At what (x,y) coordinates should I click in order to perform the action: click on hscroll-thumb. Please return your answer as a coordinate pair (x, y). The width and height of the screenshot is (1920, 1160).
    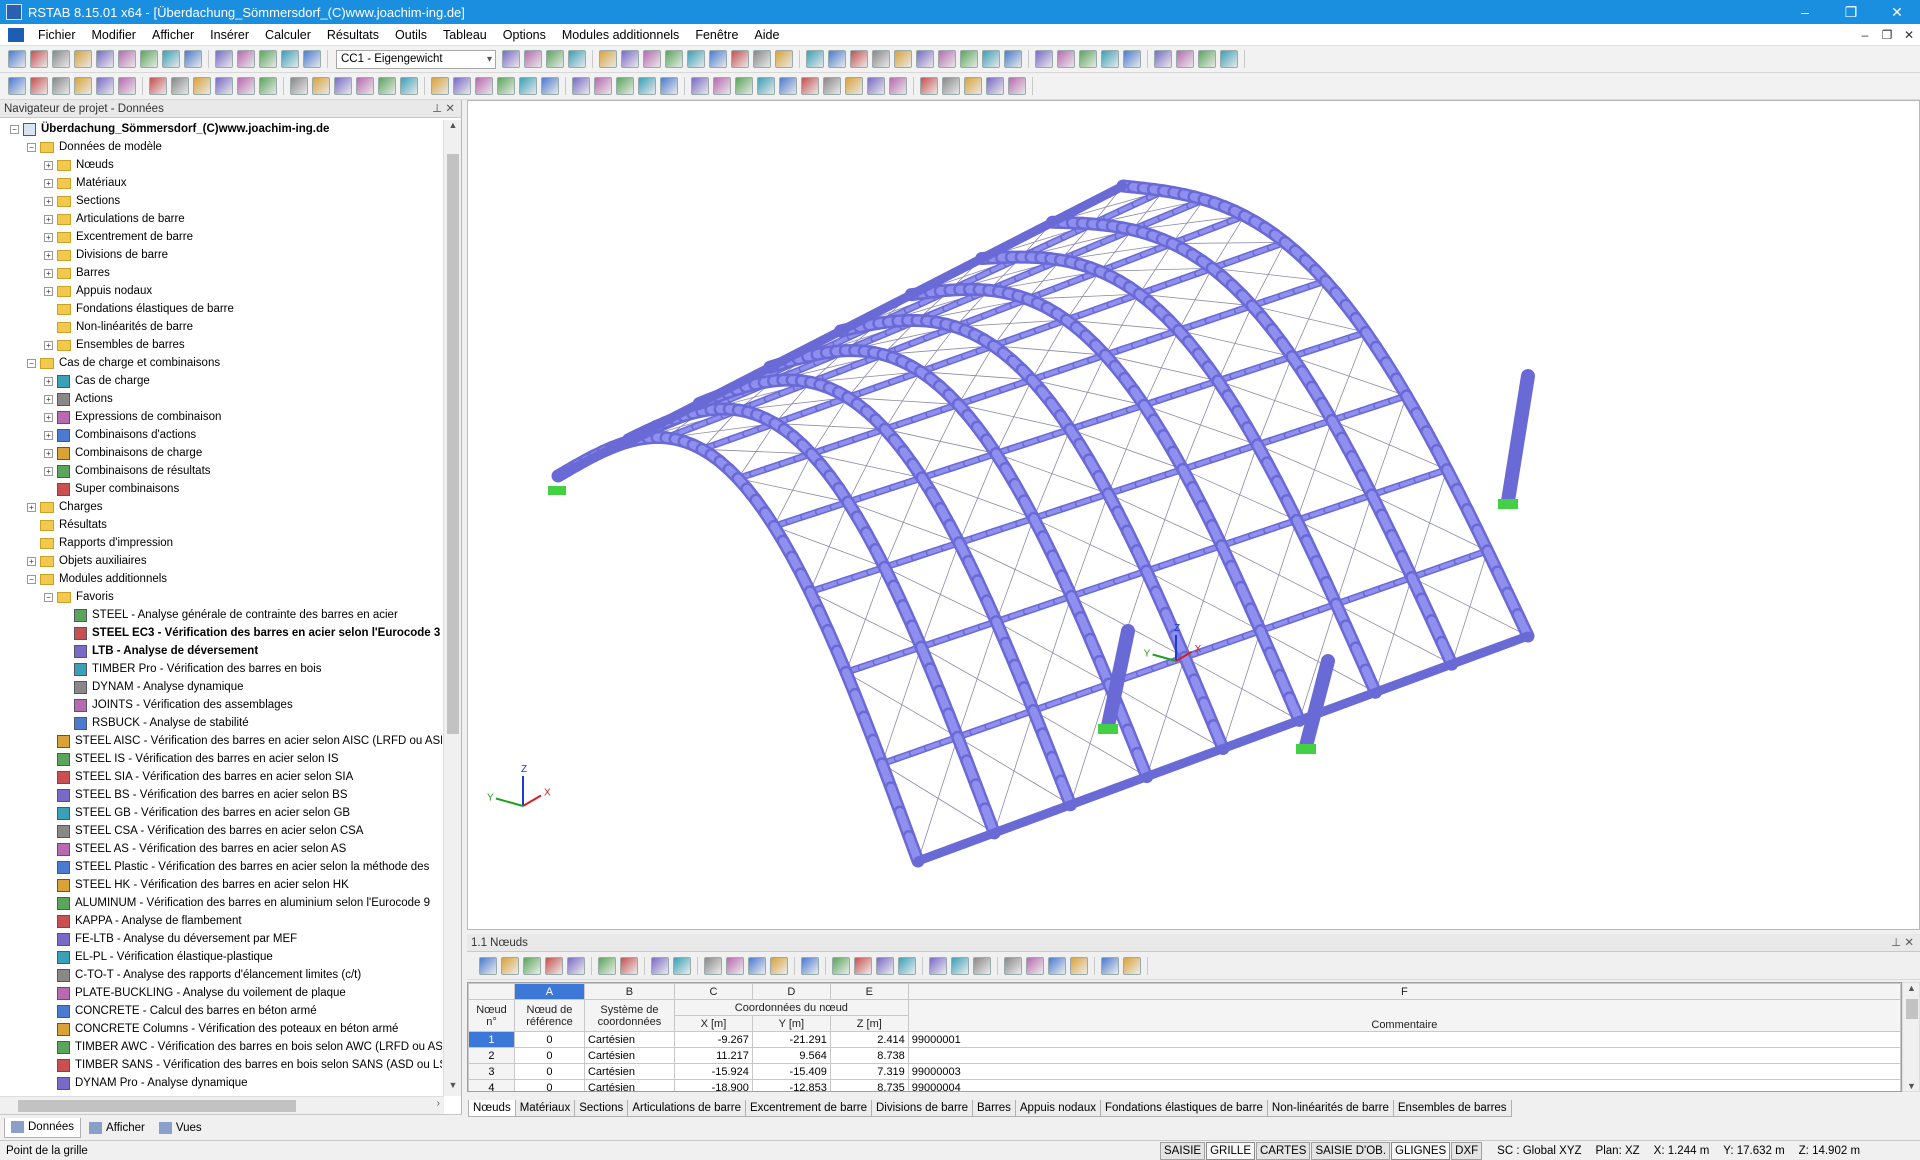
    Looking at the image, I should click on (157, 1106).